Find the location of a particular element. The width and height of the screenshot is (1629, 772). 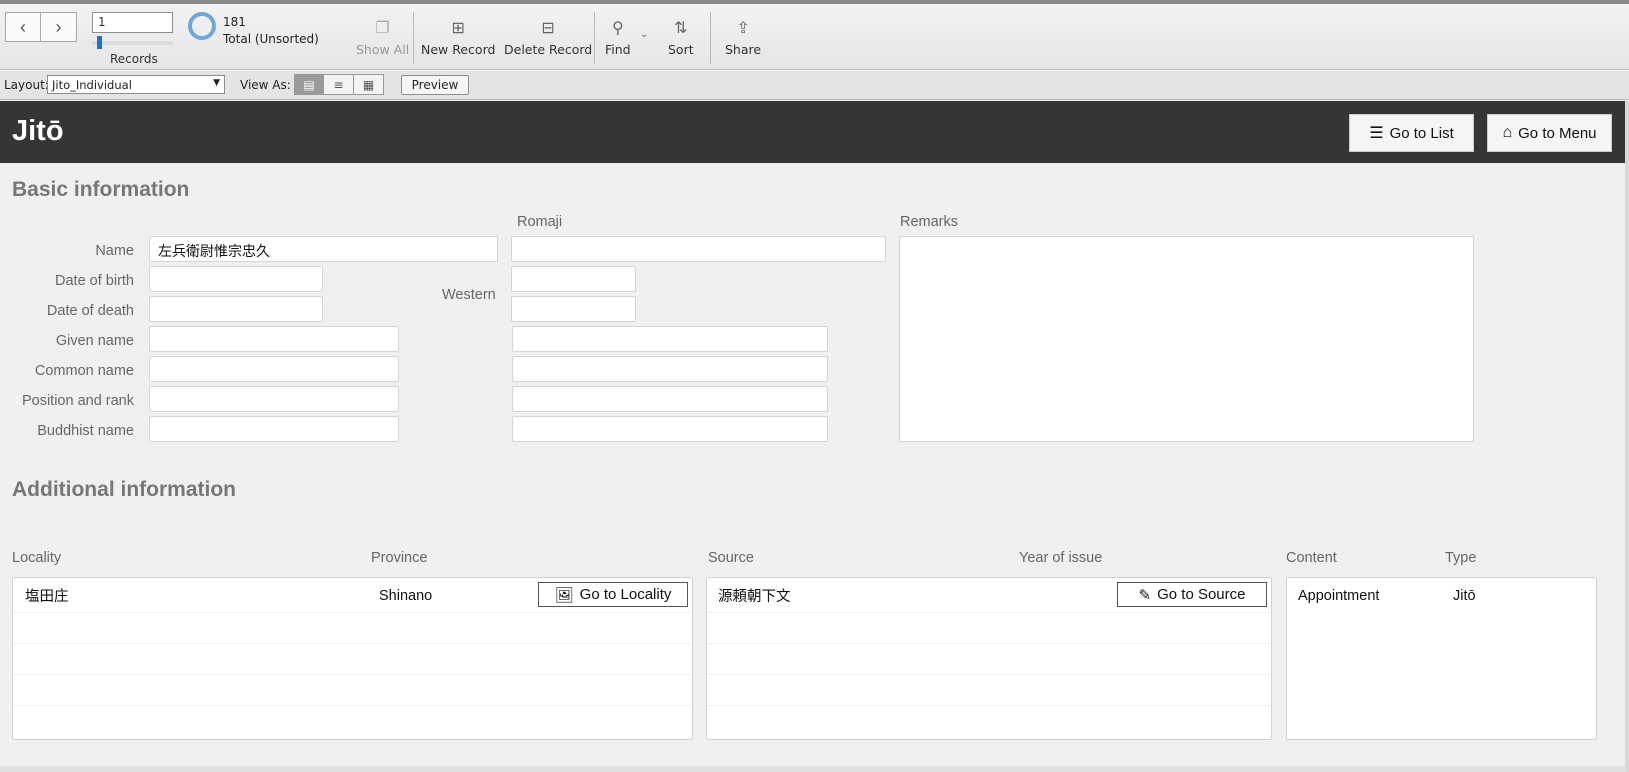

buddhist-name-label: Buddhist name is located at coordinates (85, 431).